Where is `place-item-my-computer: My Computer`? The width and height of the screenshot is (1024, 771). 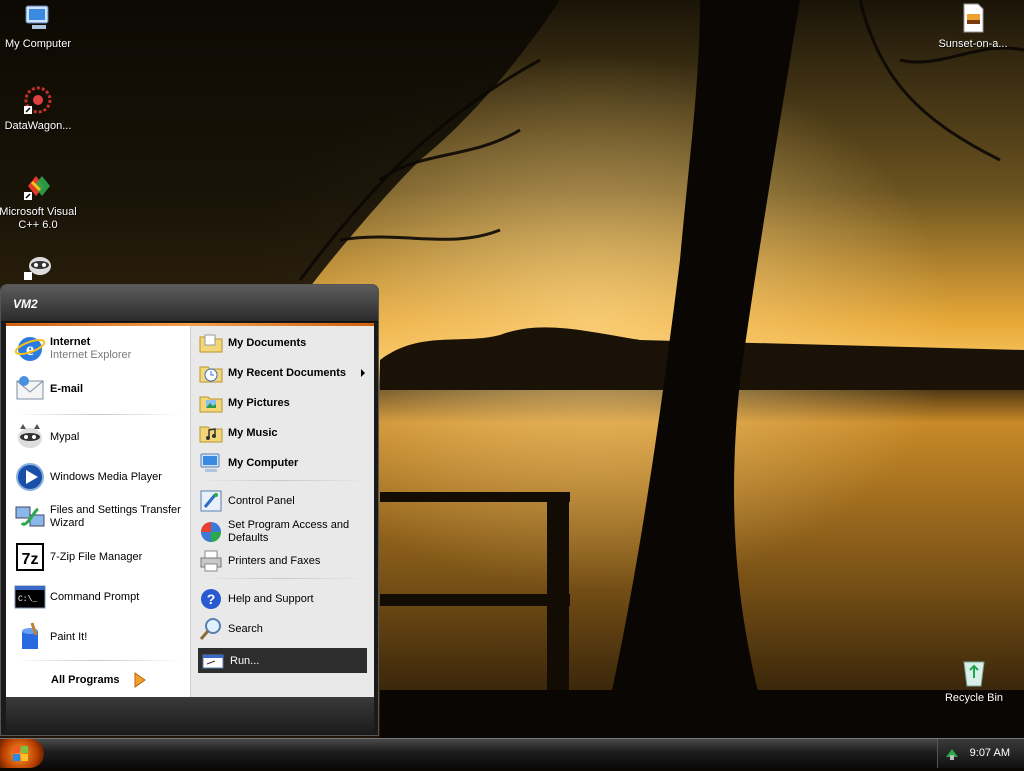 place-item-my-computer: My Computer is located at coordinates (248, 463).